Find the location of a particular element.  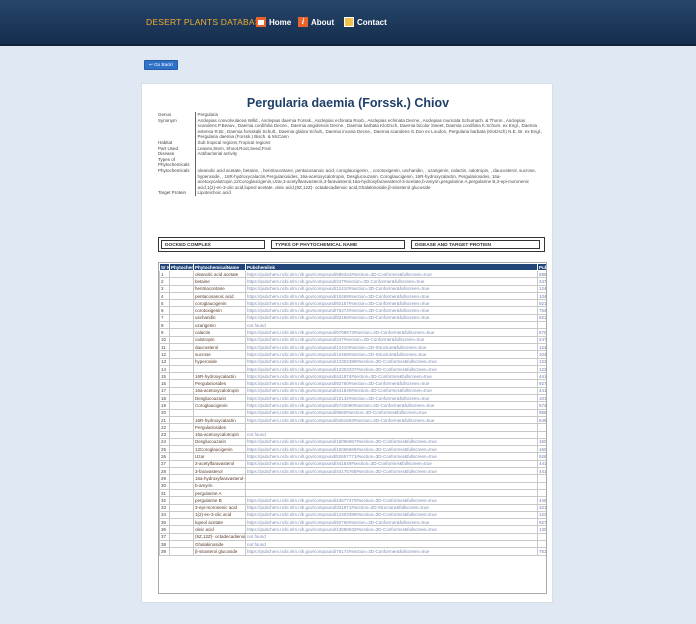

sr-cell: 12 is located at coordinates (164, 354).